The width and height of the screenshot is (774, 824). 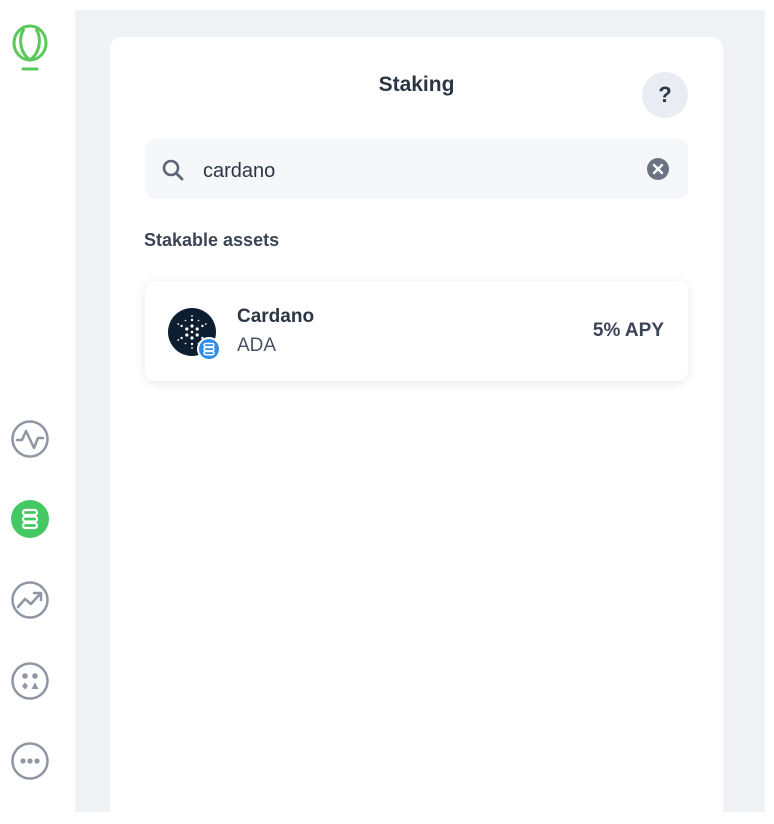 What do you see at coordinates (30, 600) in the screenshot?
I see `trending-icon` at bounding box center [30, 600].